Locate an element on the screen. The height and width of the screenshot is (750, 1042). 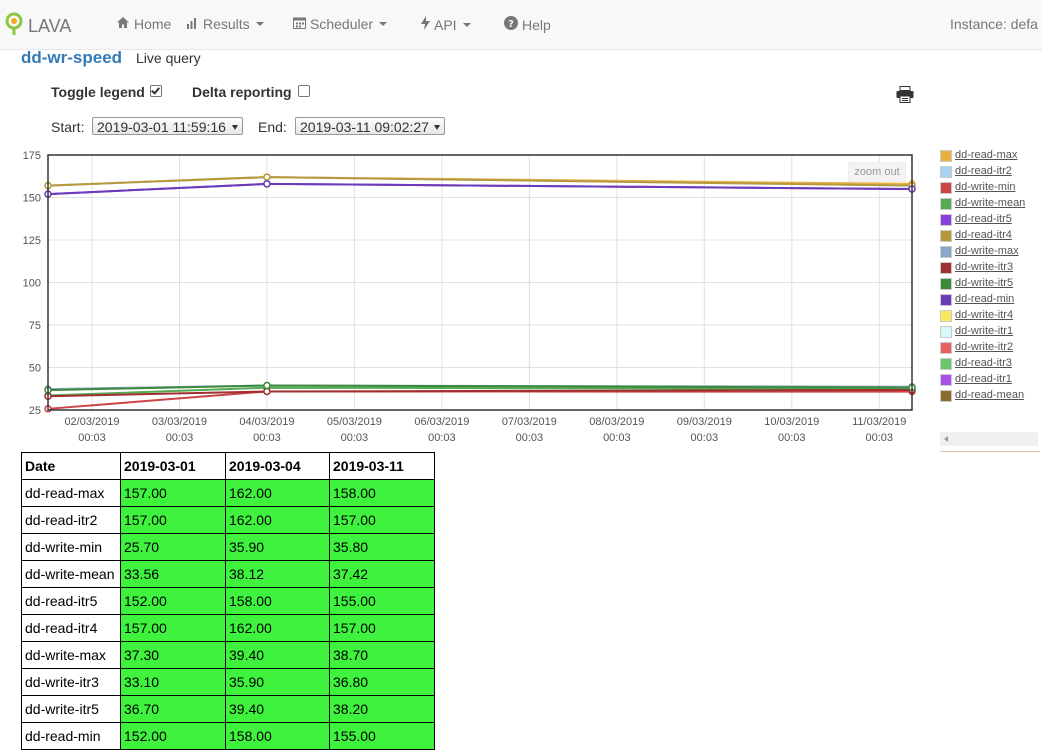
table-row: dd-write-itr3 33.10 35.90 36.80 is located at coordinates (228, 682).